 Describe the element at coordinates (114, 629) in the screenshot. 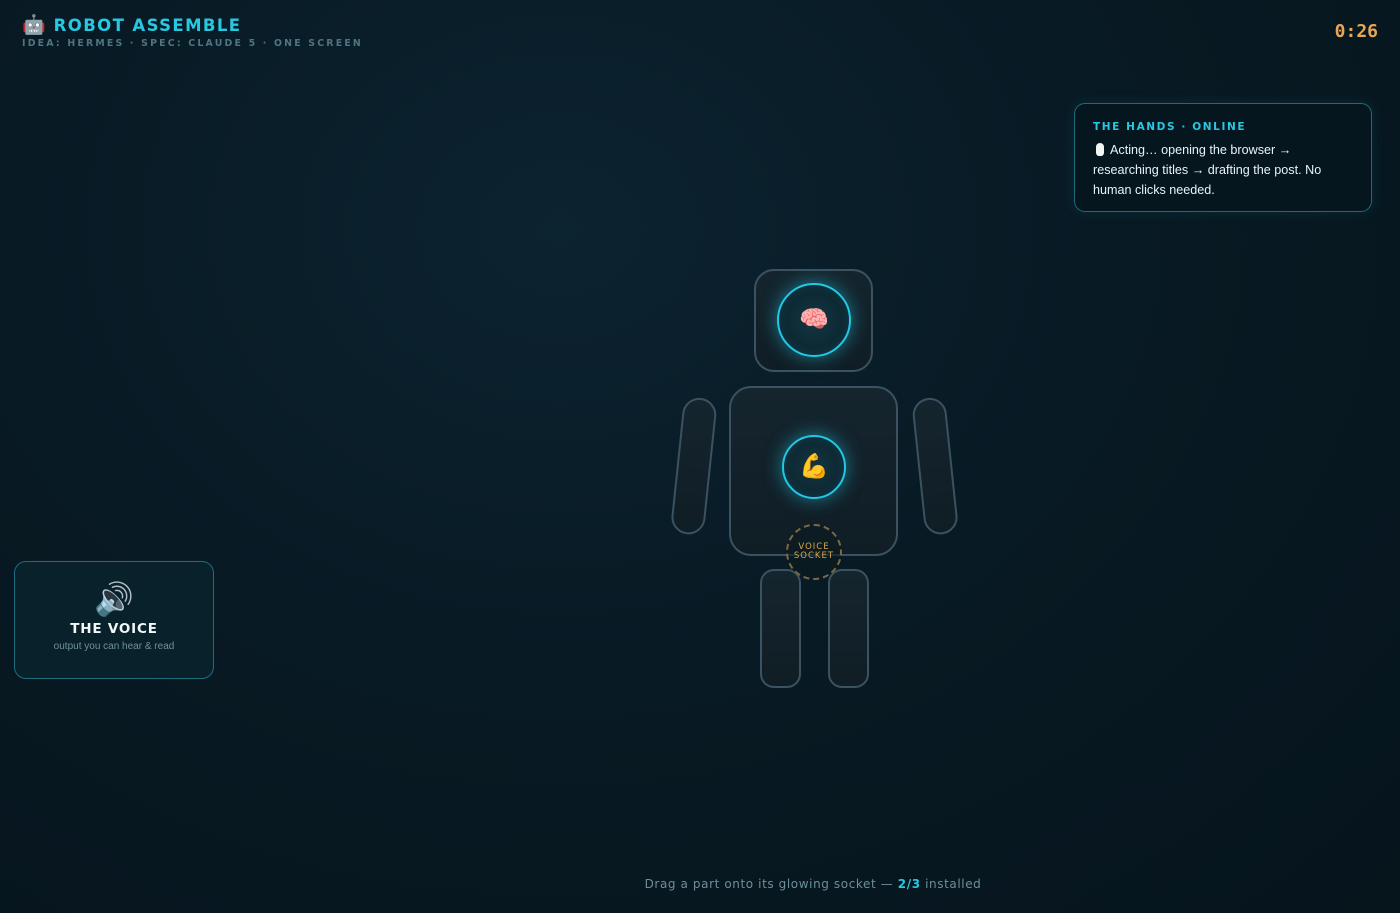

I see `part-name: THE VOICE` at that location.